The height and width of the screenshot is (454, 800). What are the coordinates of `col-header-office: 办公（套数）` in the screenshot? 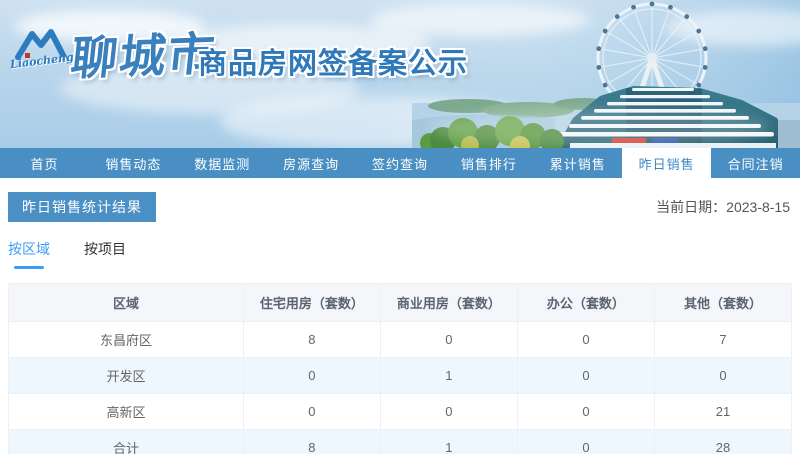 It's located at (585, 302).